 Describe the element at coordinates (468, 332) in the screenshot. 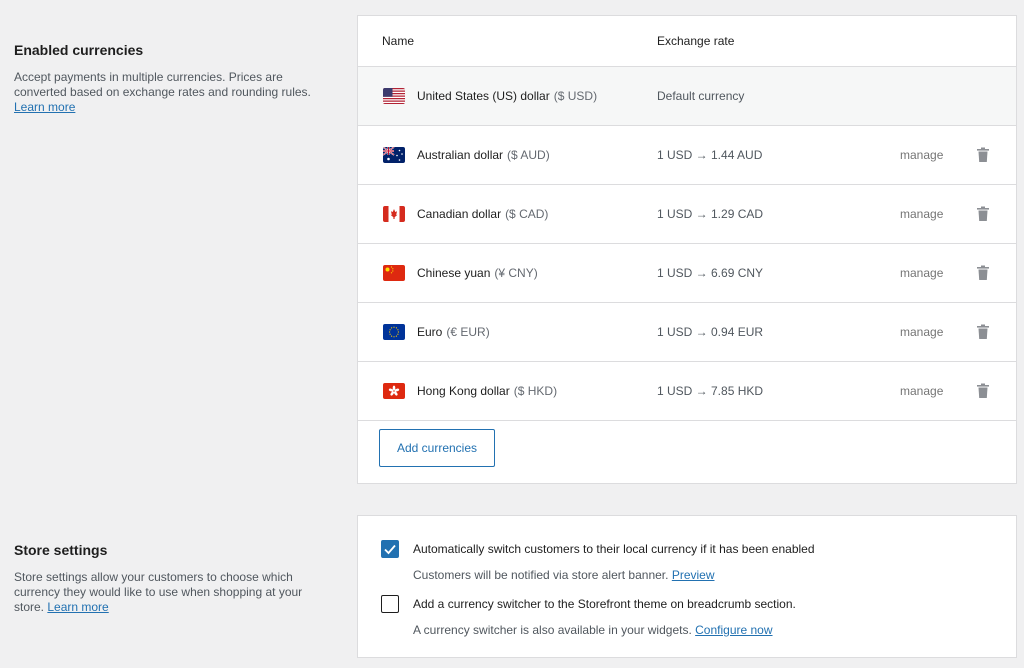

I see `currency-code: (€ EUR)` at that location.